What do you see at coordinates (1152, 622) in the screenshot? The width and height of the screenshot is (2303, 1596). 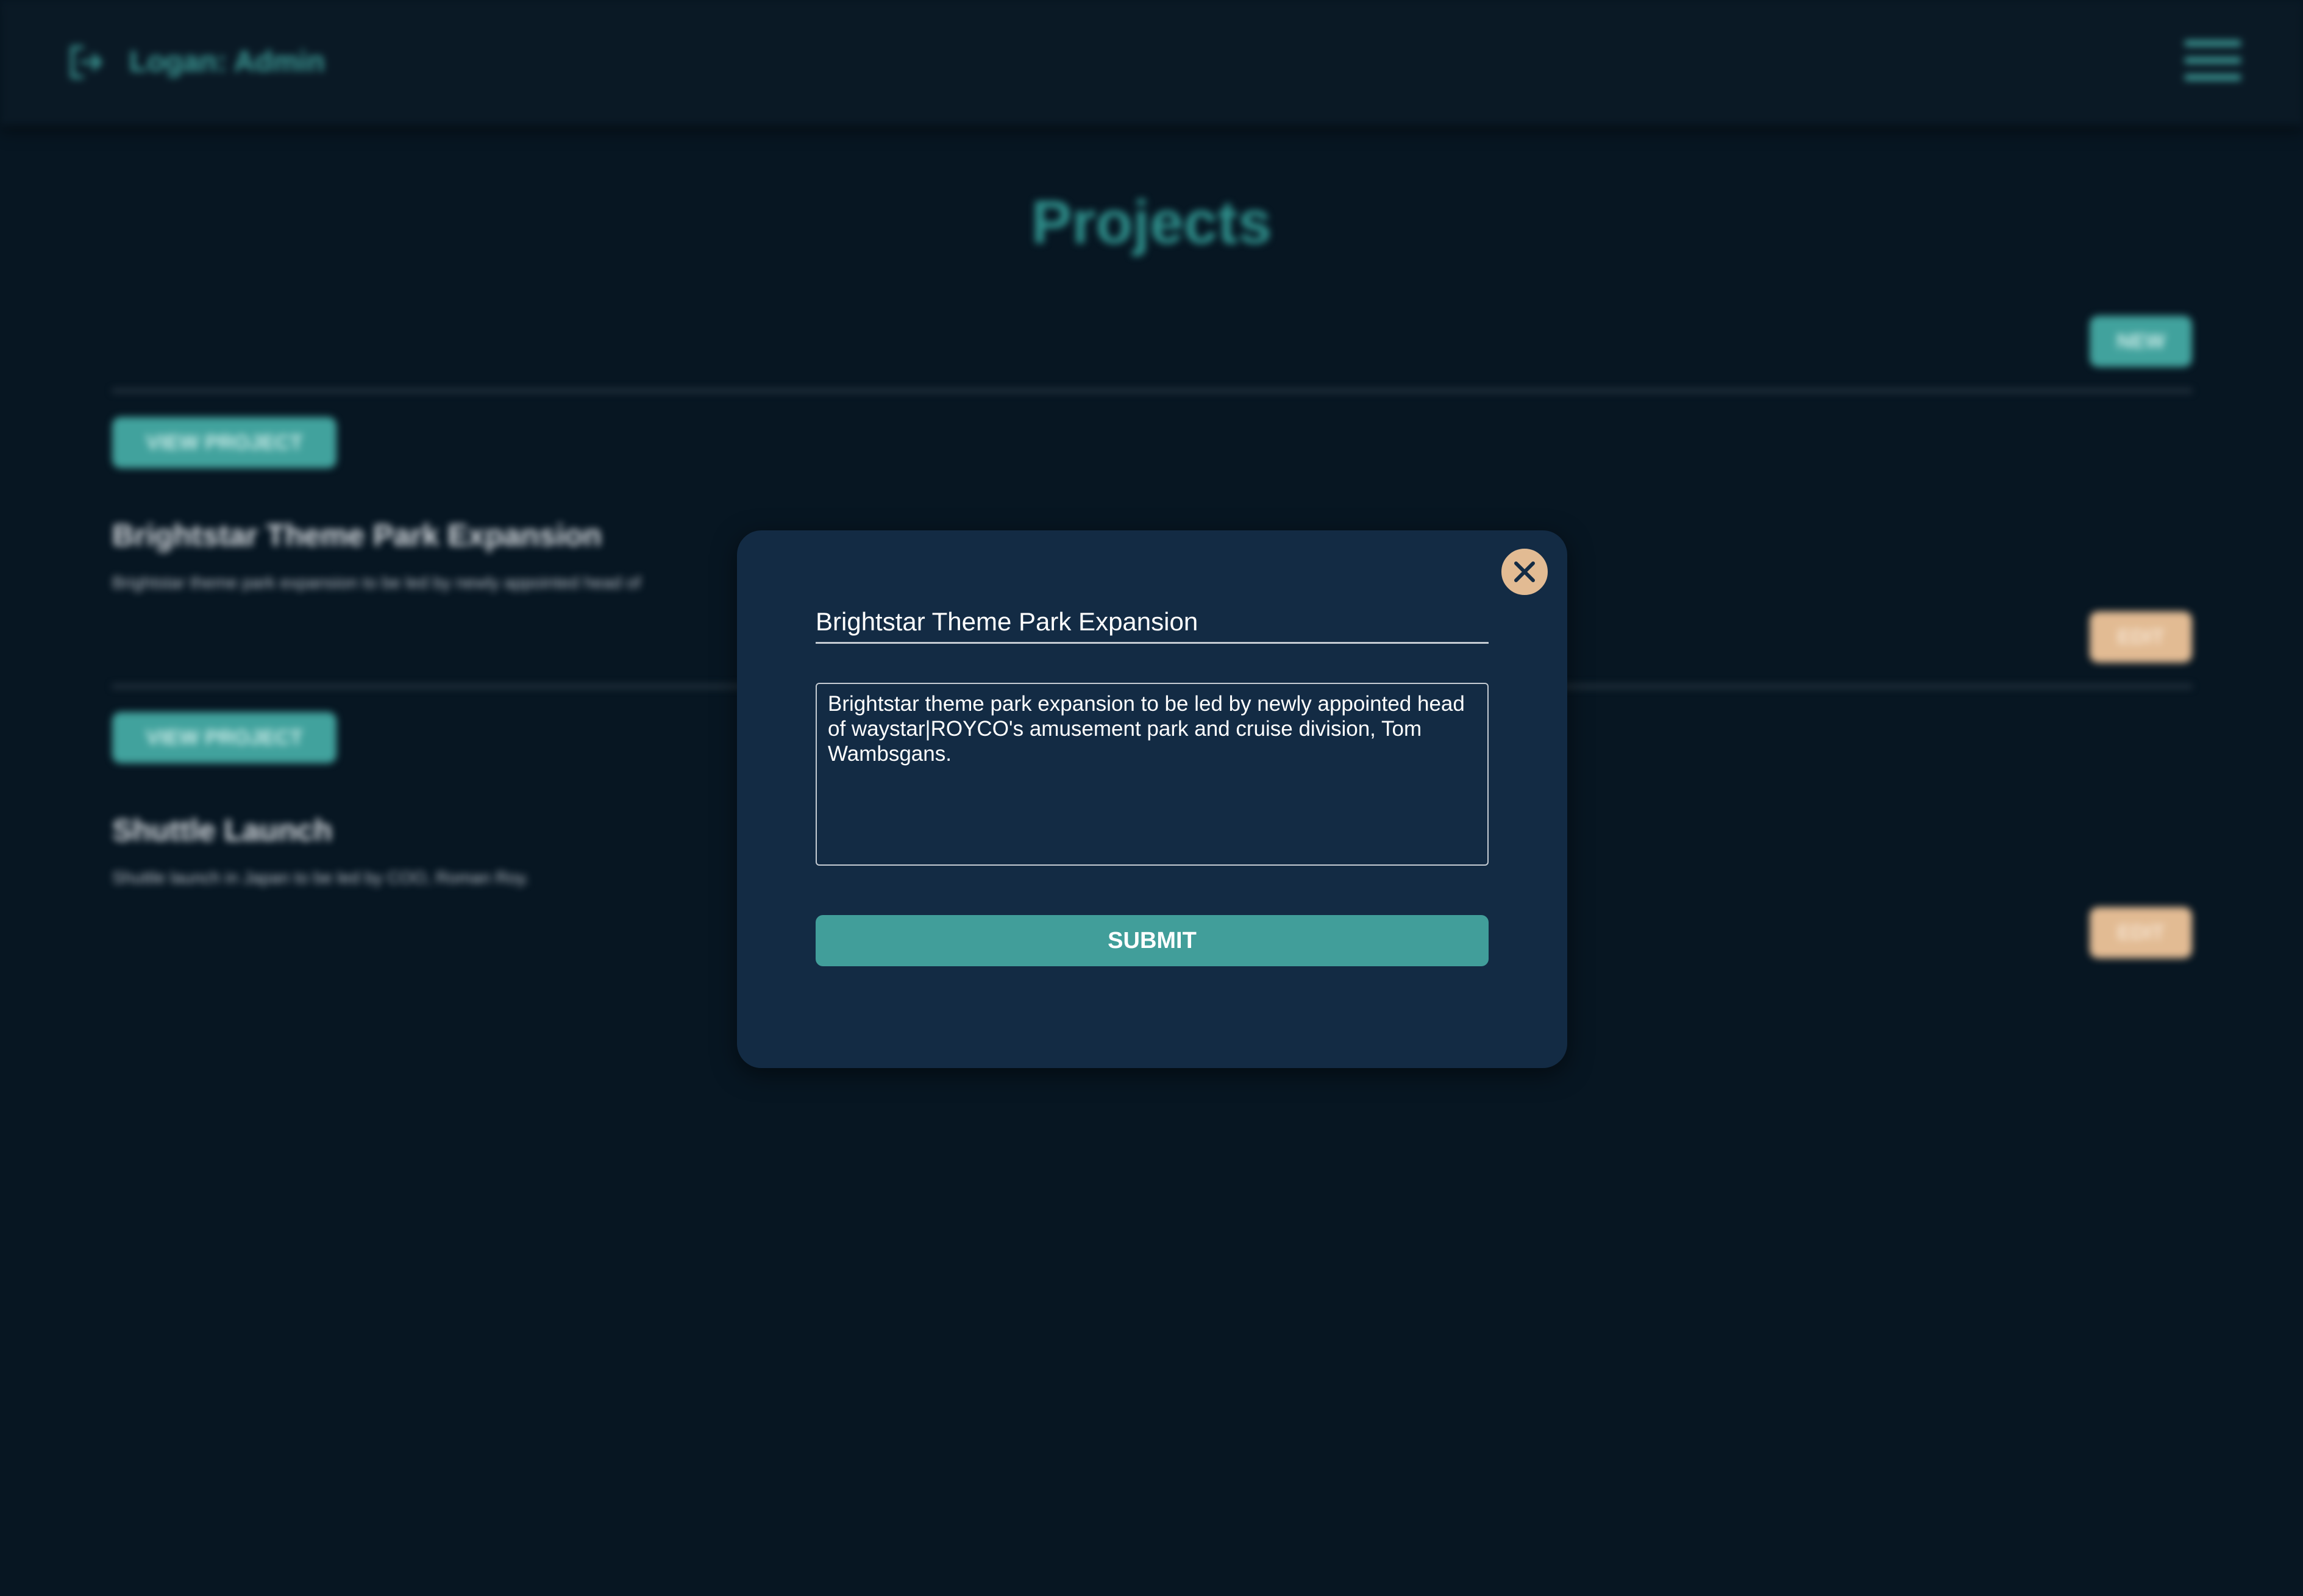 I see `project-title-input` at bounding box center [1152, 622].